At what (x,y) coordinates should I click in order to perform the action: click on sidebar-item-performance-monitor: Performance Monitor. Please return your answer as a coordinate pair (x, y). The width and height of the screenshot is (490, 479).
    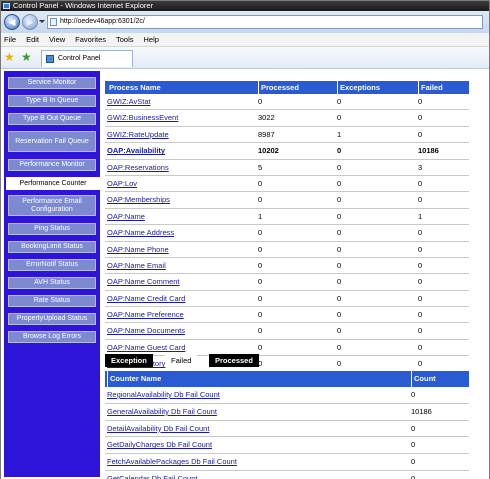
    Looking at the image, I should click on (52, 165).